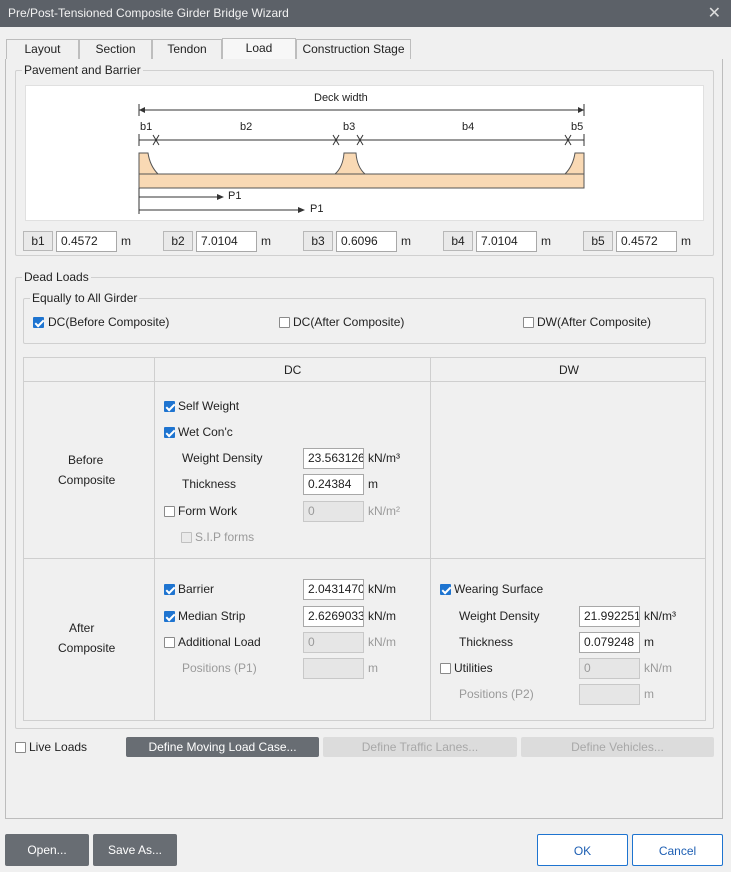 The width and height of the screenshot is (731, 872). I want to click on ws-thickness-unit: m, so click(649, 642).